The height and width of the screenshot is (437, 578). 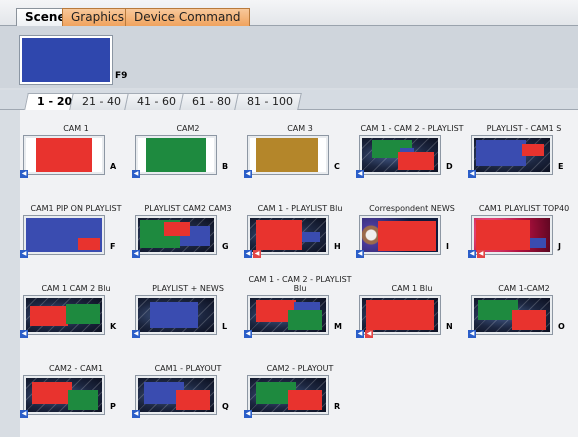 I want to click on scene-key: C, so click(x=337, y=166).